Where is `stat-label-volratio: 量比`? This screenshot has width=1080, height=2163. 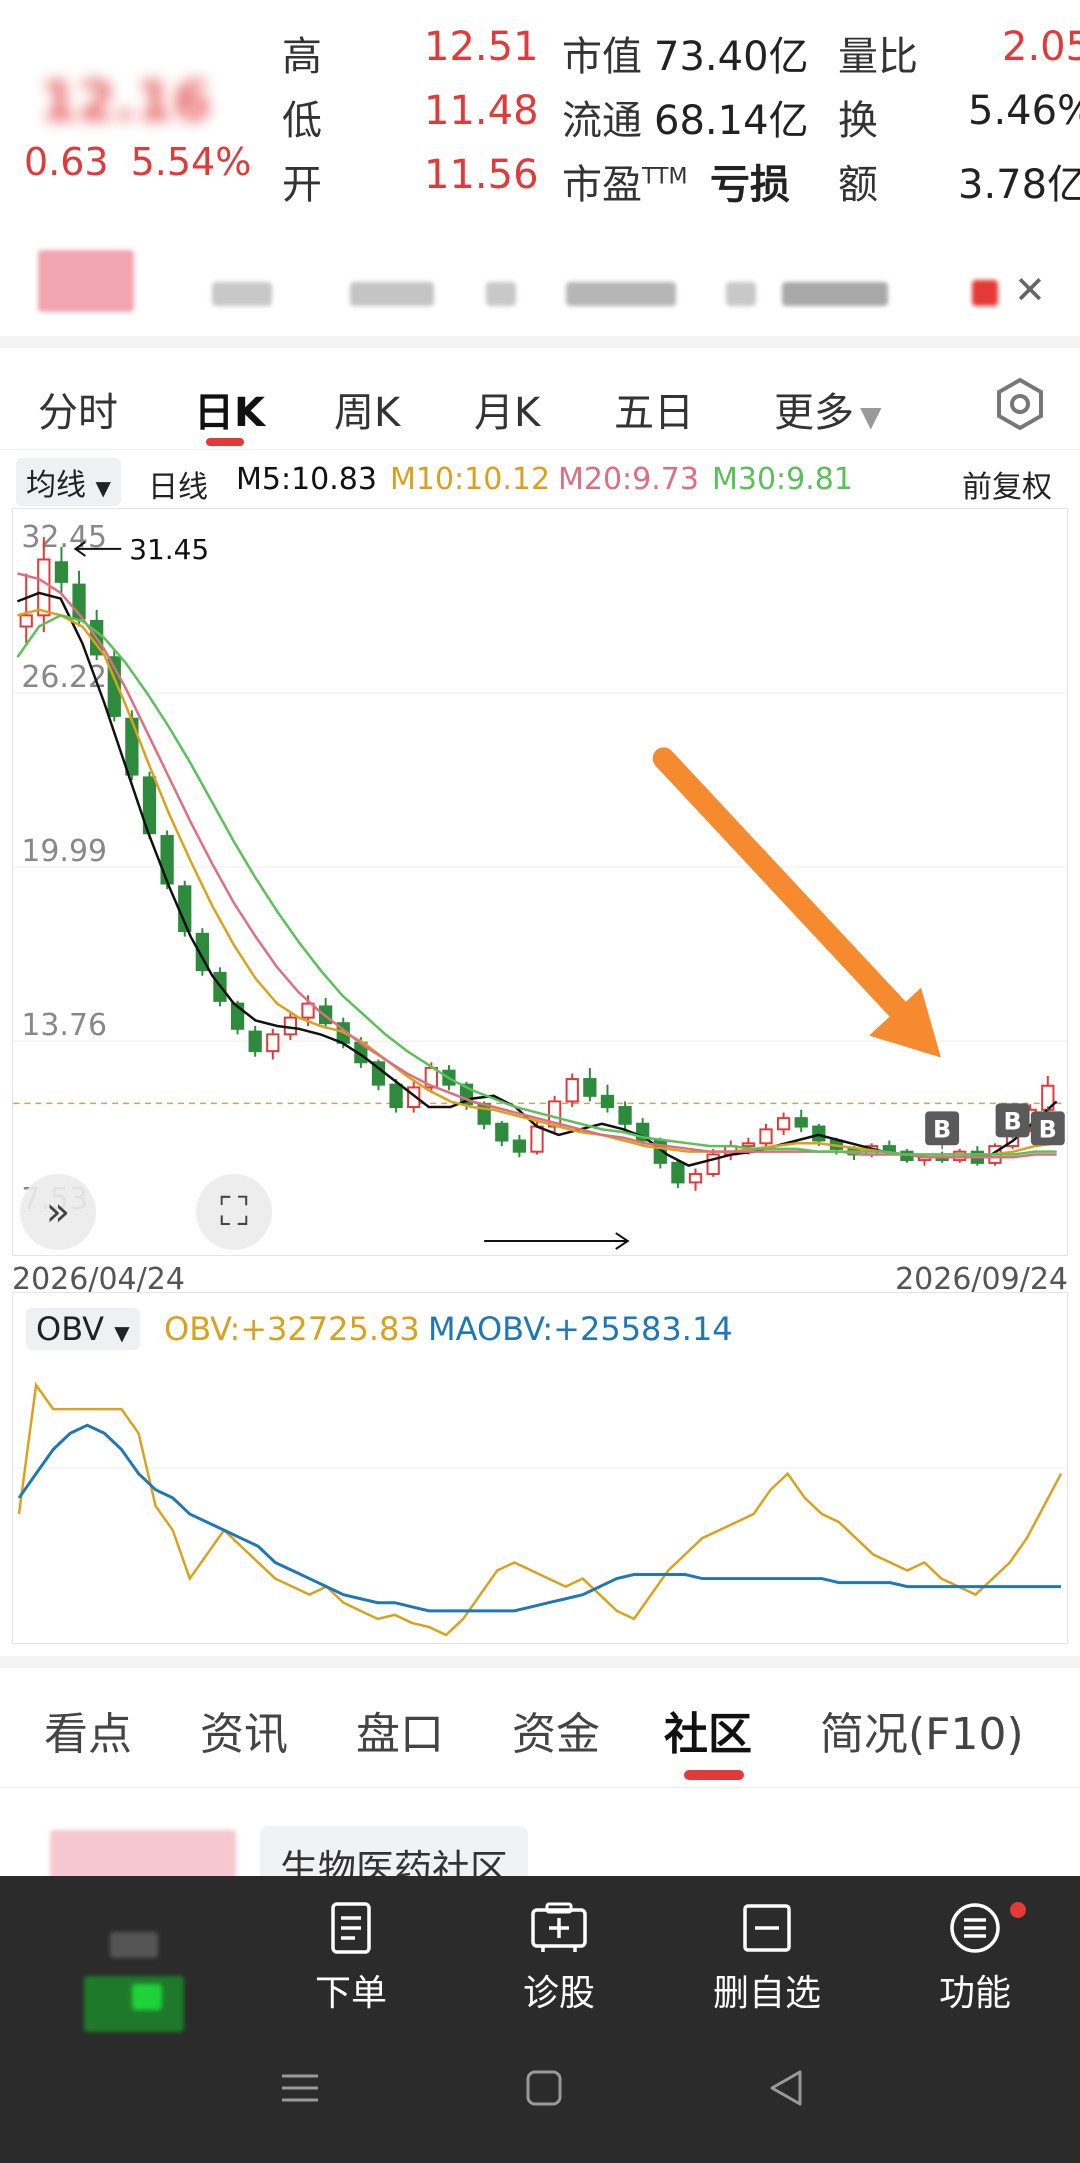 stat-label-volratio: 量比 is located at coordinates (878, 57).